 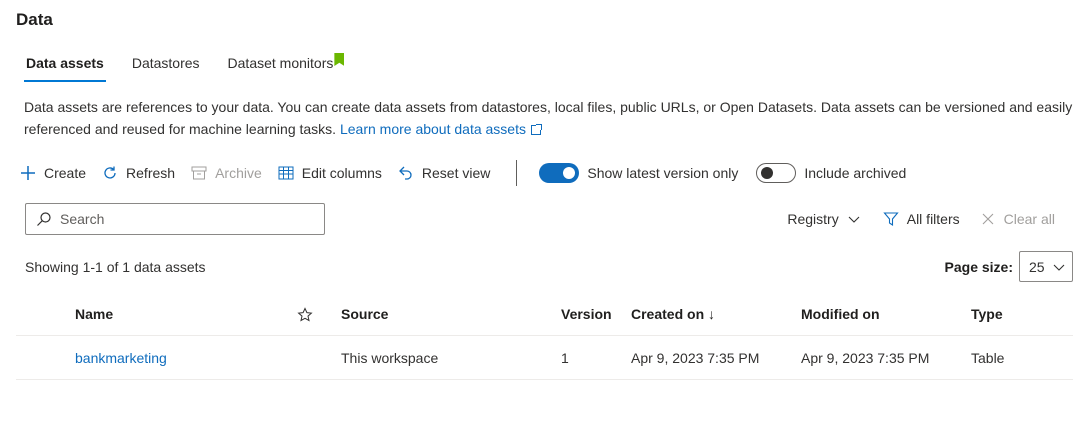 What do you see at coordinates (110, 172) in the screenshot?
I see `refresh-icon` at bounding box center [110, 172].